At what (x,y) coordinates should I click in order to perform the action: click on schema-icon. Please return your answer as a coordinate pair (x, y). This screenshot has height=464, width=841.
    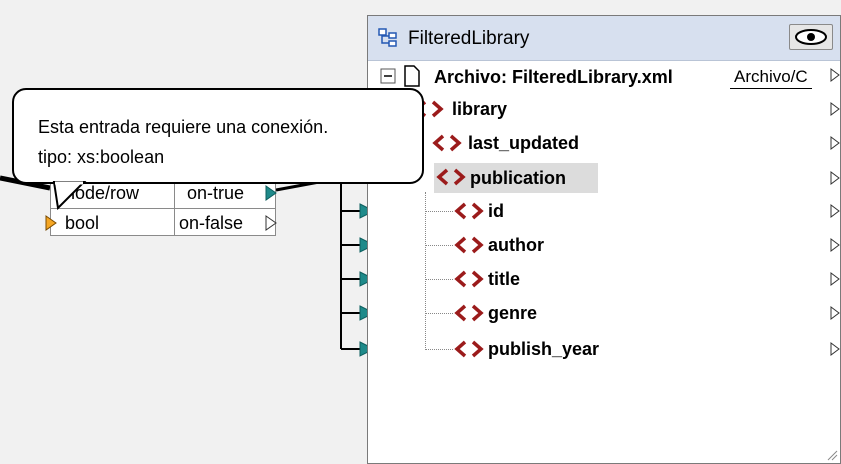
    Looking at the image, I should click on (387, 37).